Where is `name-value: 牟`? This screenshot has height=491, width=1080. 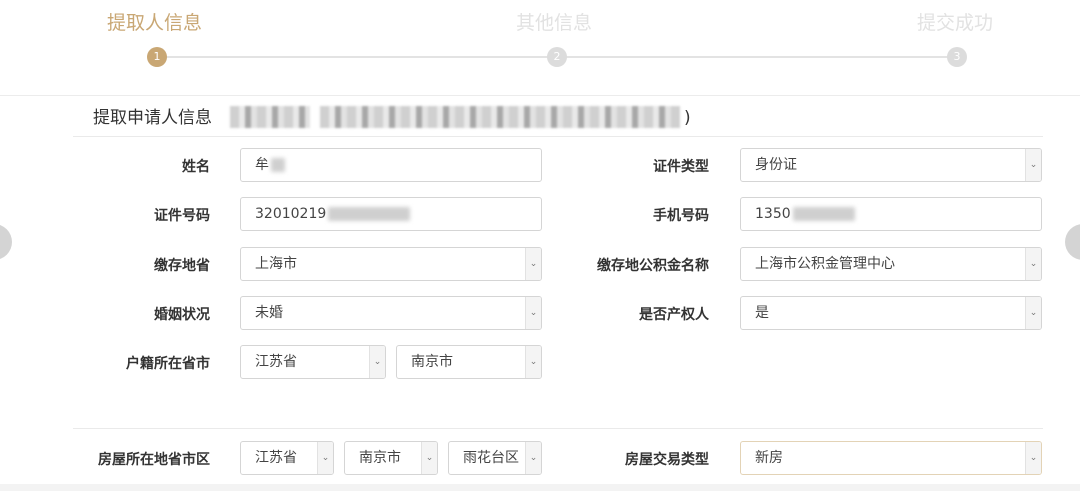 name-value: 牟 is located at coordinates (262, 165).